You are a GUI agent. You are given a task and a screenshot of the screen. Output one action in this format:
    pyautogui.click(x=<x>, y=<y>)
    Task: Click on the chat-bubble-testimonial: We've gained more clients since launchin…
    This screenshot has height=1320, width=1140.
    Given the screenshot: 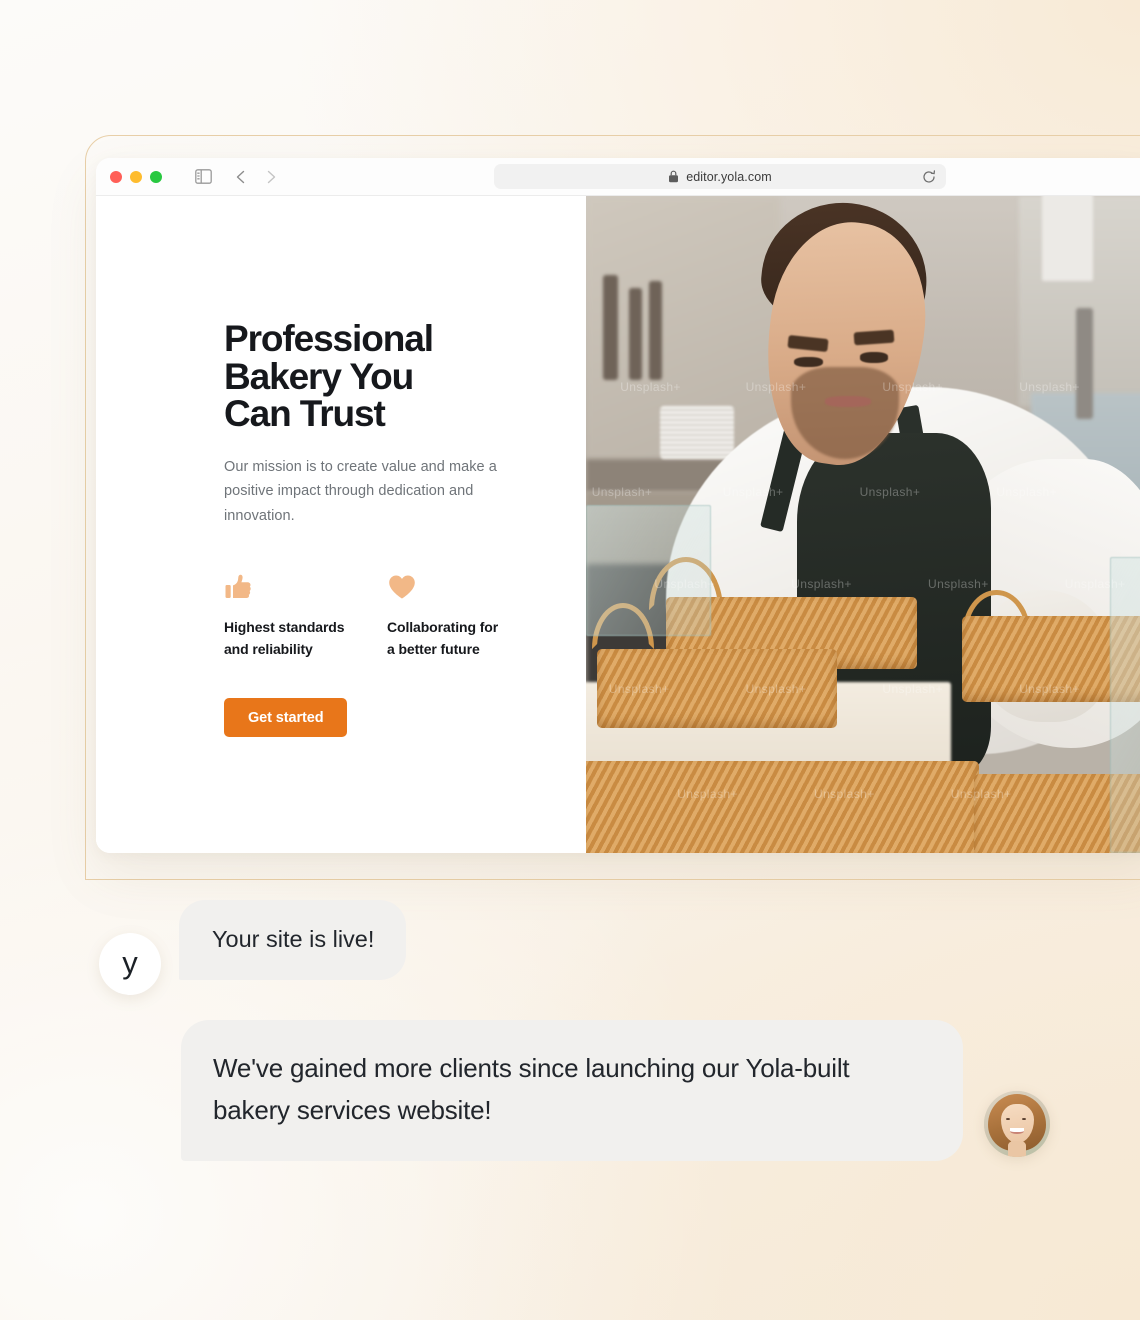 What is the action you would take?
    pyautogui.click(x=572, y=1091)
    